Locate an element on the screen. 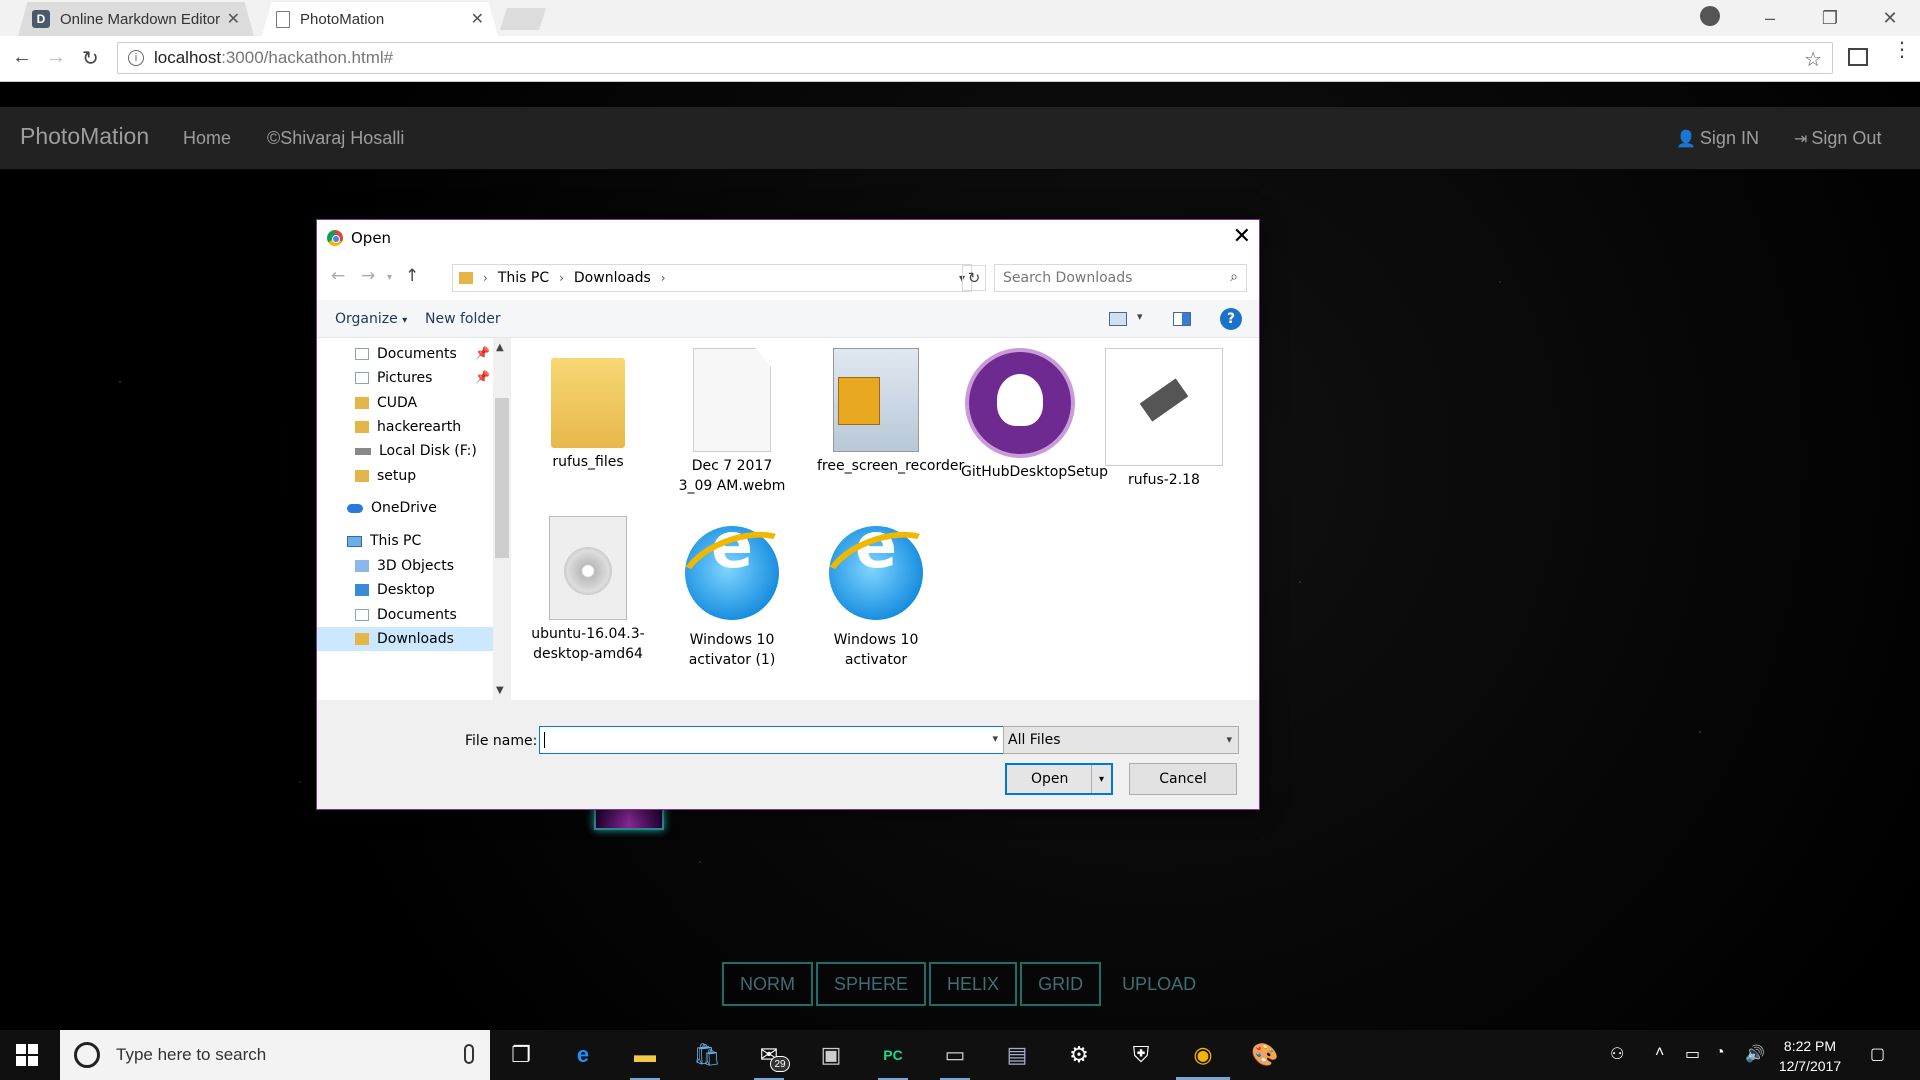 The height and width of the screenshot is (1080, 1920). people-icon: ⚇ is located at coordinates (1617, 1054).